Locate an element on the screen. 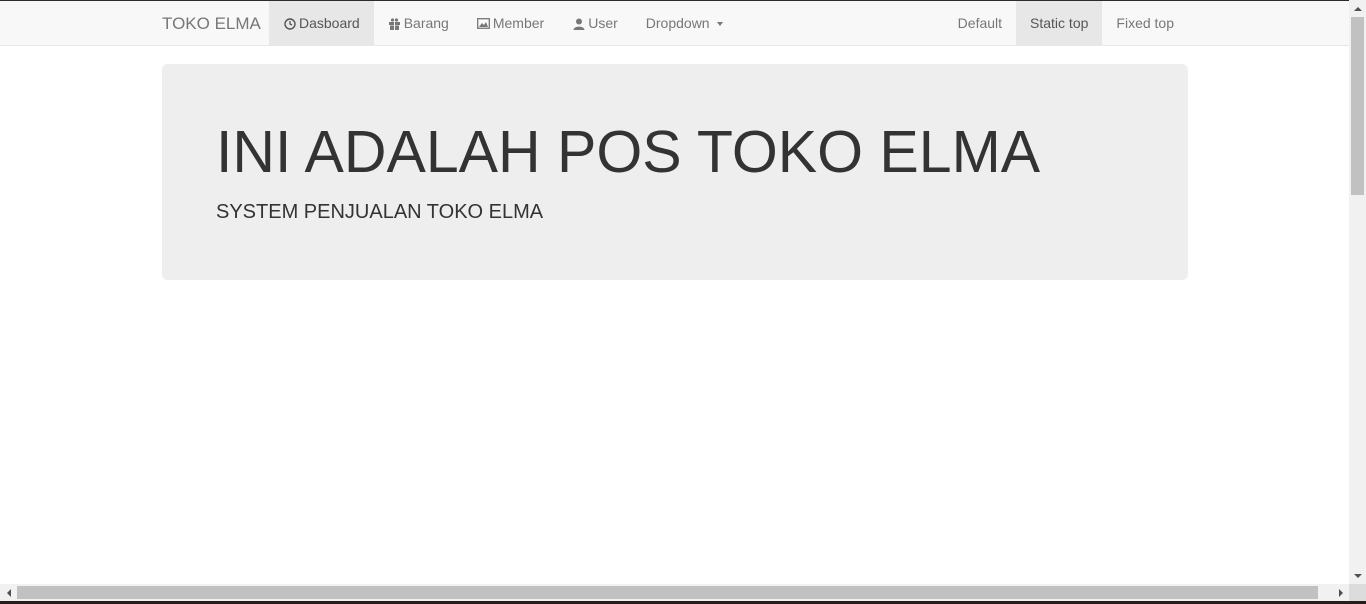 This screenshot has width=1366, height=604. nav-item-dasboard: Dasboard is located at coordinates (321, 23).